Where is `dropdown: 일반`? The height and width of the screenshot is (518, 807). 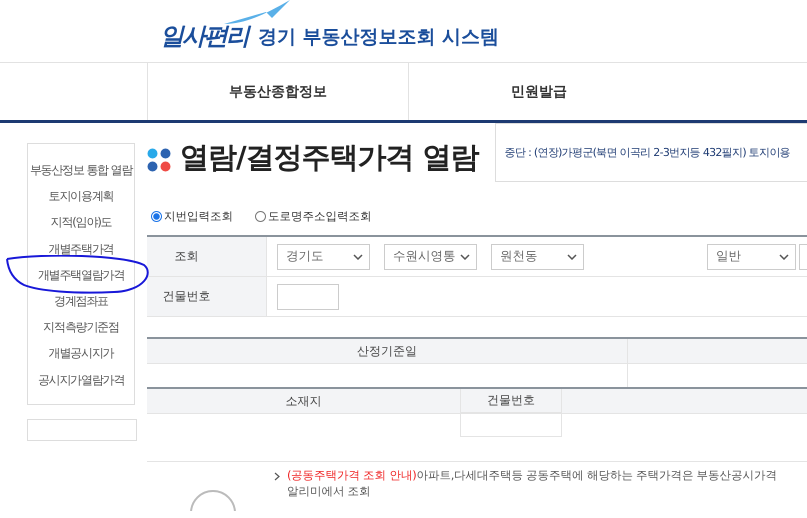
dropdown: 일반 is located at coordinates (751, 257).